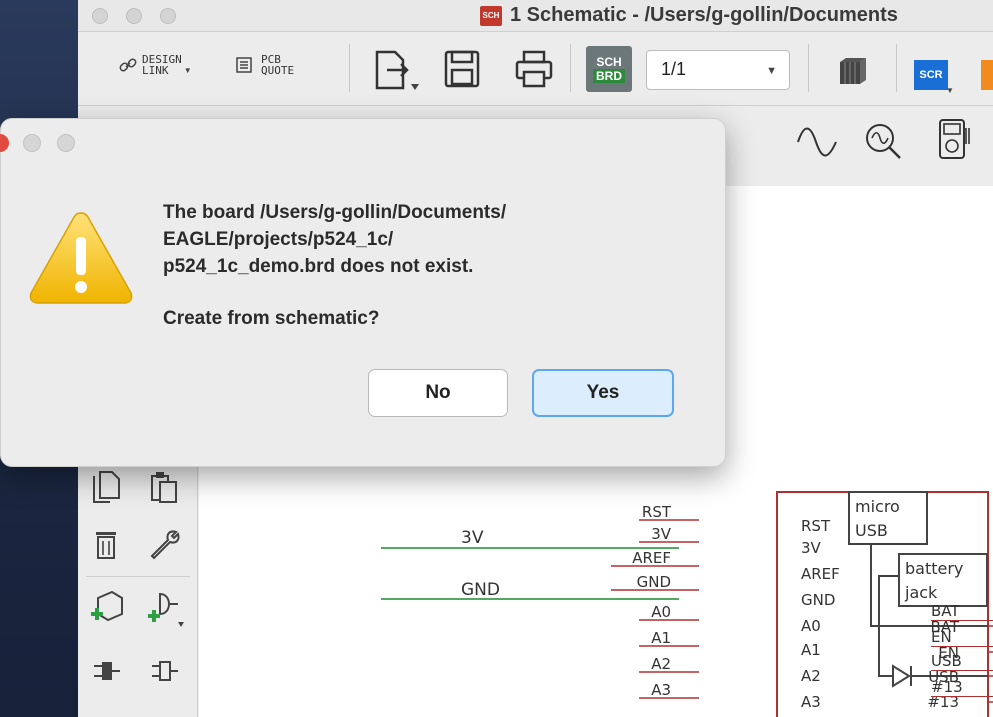 The width and height of the screenshot is (993, 717). I want to click on paste-icon, so click(164, 487).